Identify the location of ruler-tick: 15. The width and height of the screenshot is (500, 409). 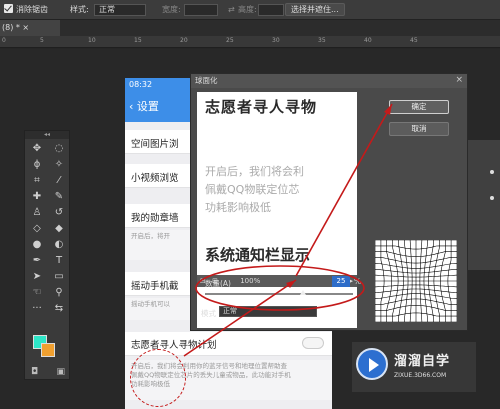
(138, 40).